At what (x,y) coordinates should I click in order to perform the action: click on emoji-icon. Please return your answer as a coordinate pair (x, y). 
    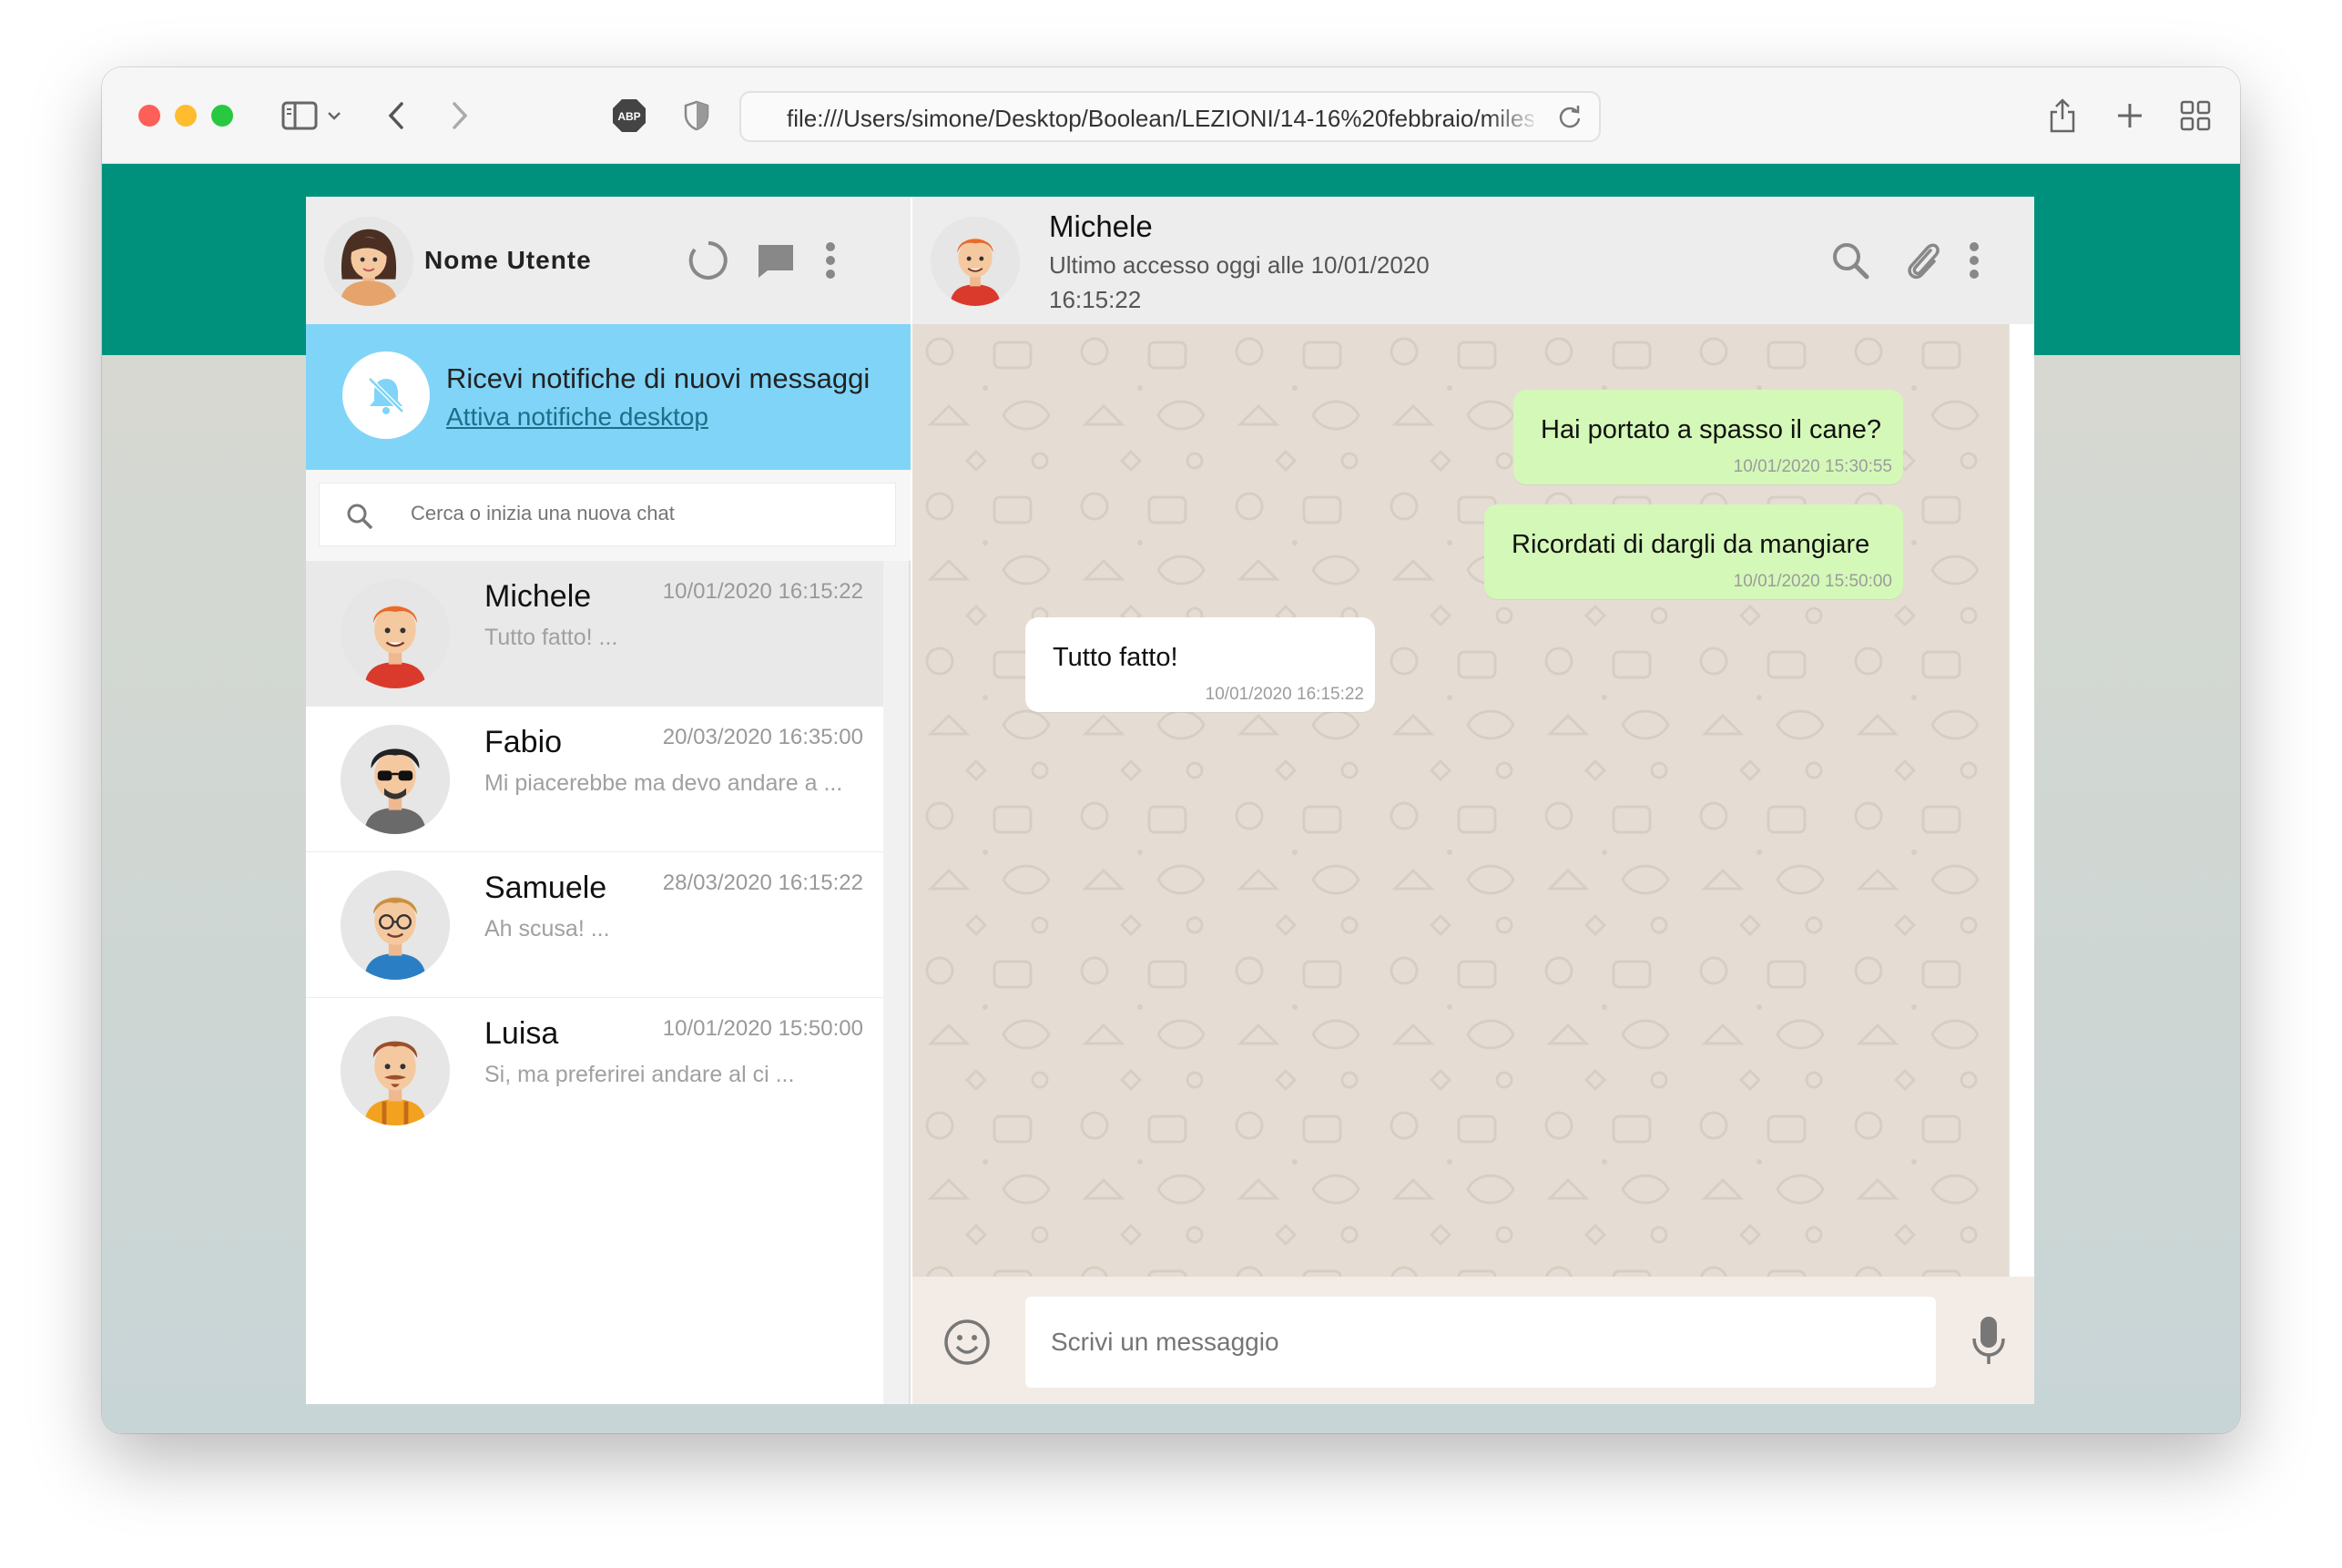
    Looking at the image, I should click on (967, 1342).